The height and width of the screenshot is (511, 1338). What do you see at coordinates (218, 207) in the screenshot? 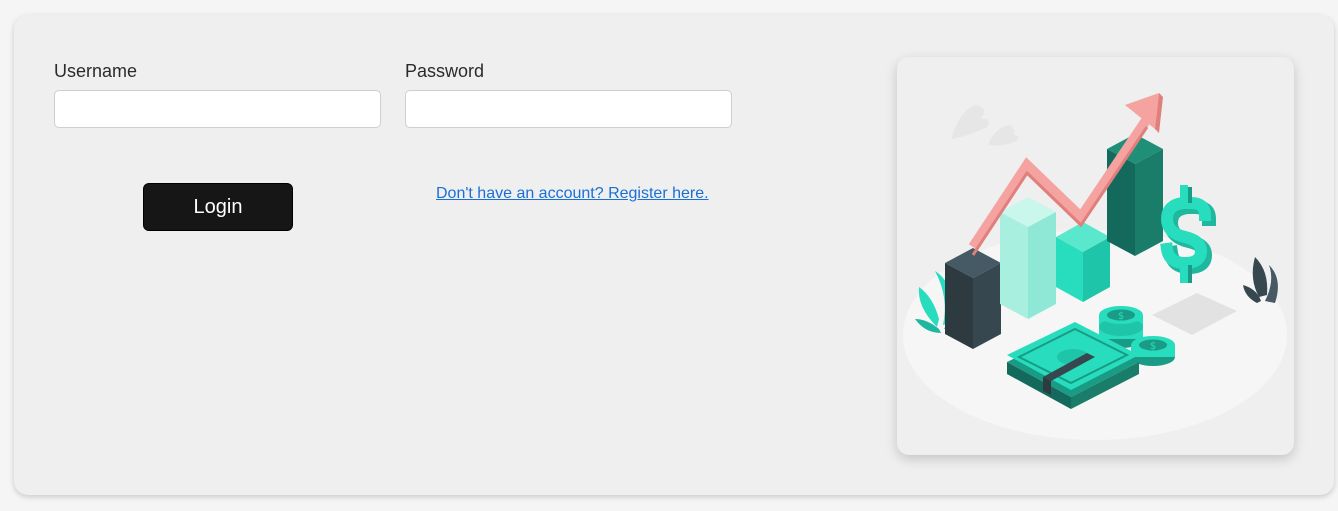
I see `login-button: Login` at bounding box center [218, 207].